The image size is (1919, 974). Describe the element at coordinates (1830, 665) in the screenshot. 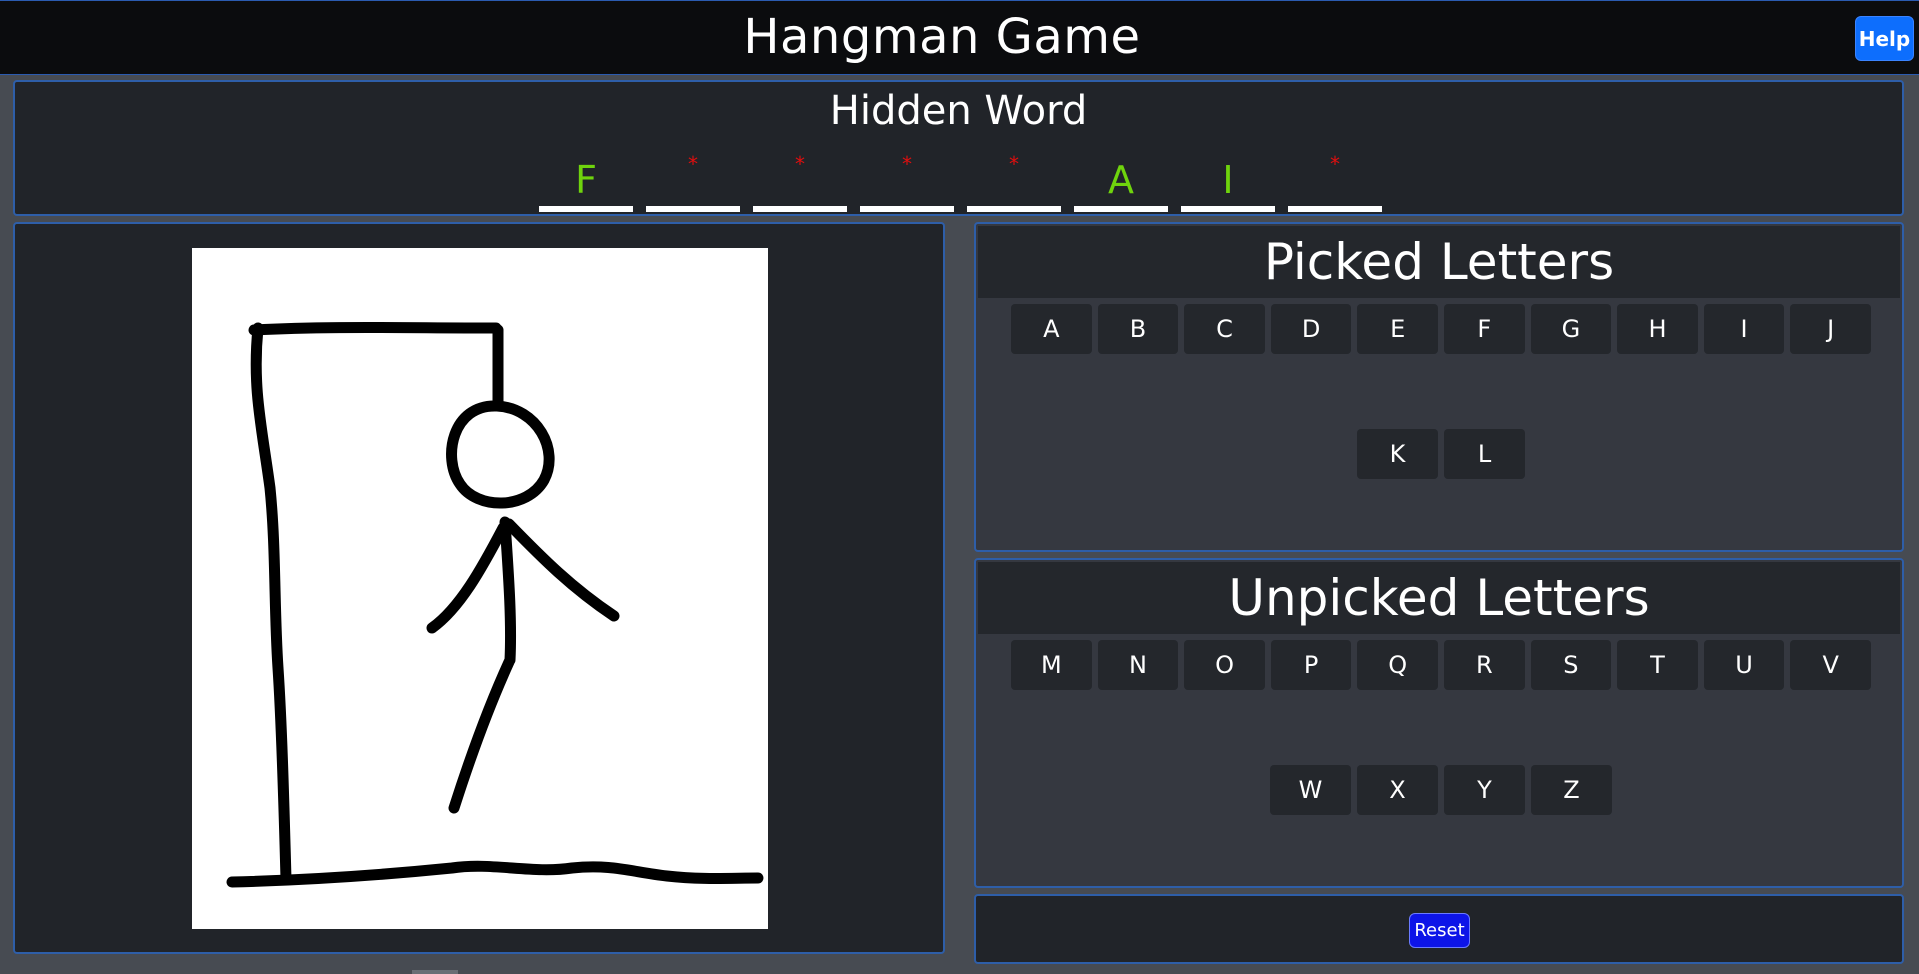

I see `unpicked-letter-button-v: V` at that location.